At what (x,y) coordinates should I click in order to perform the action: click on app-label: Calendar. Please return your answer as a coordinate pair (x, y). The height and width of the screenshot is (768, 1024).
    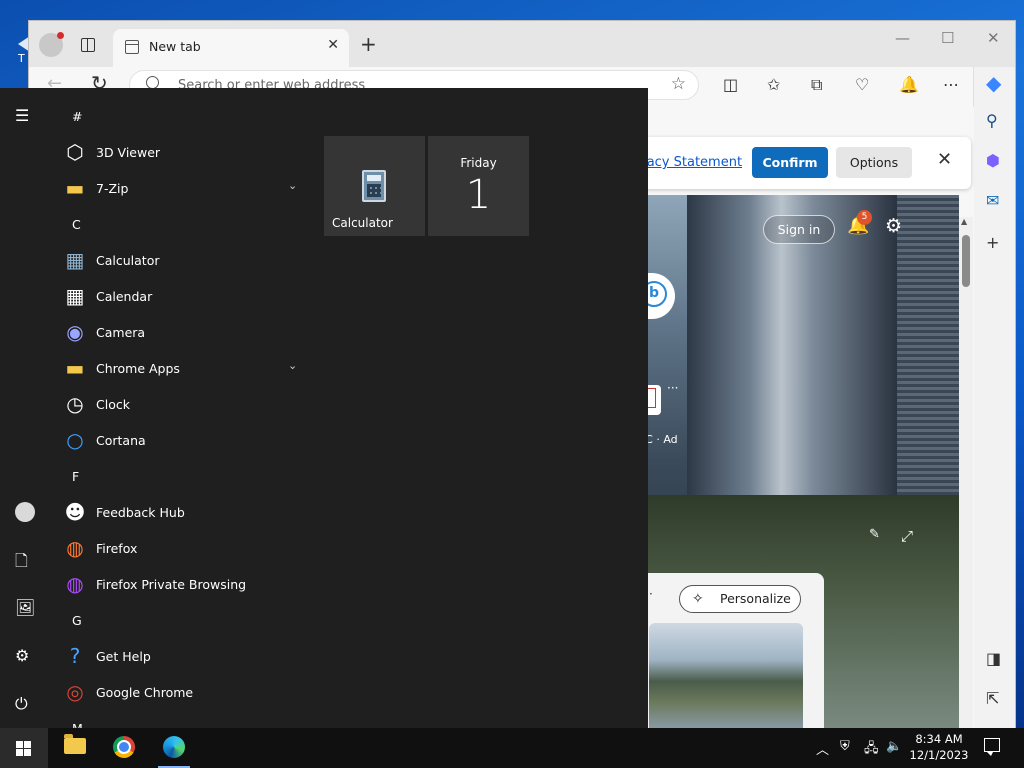
    Looking at the image, I should click on (124, 296).